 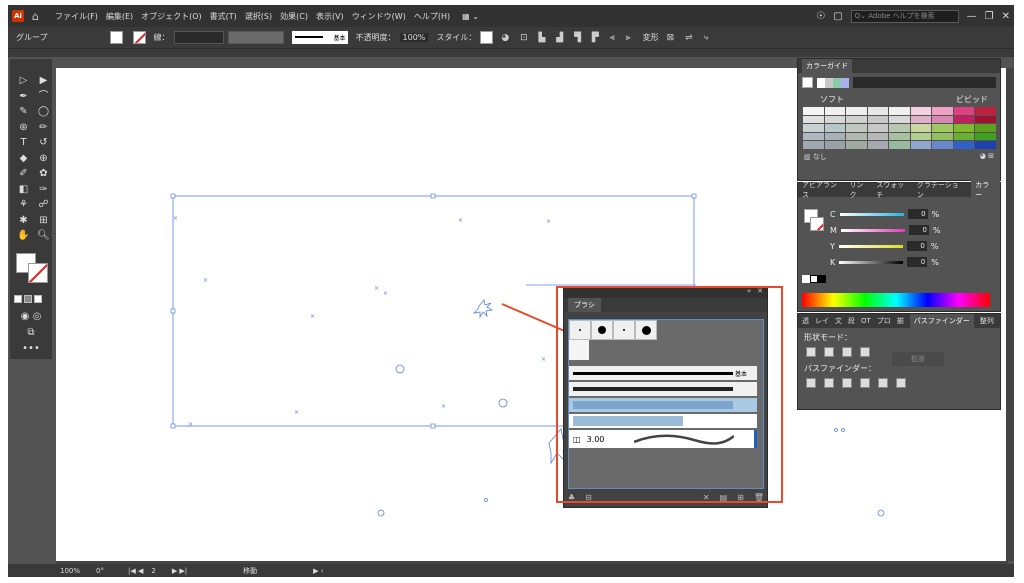 I want to click on paintbrush-tool-icon: ✎, so click(x=23, y=112).